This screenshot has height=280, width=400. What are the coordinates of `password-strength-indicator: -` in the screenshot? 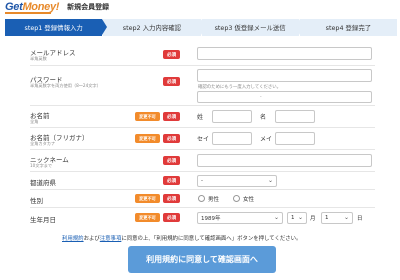 It's located at (261, 97).